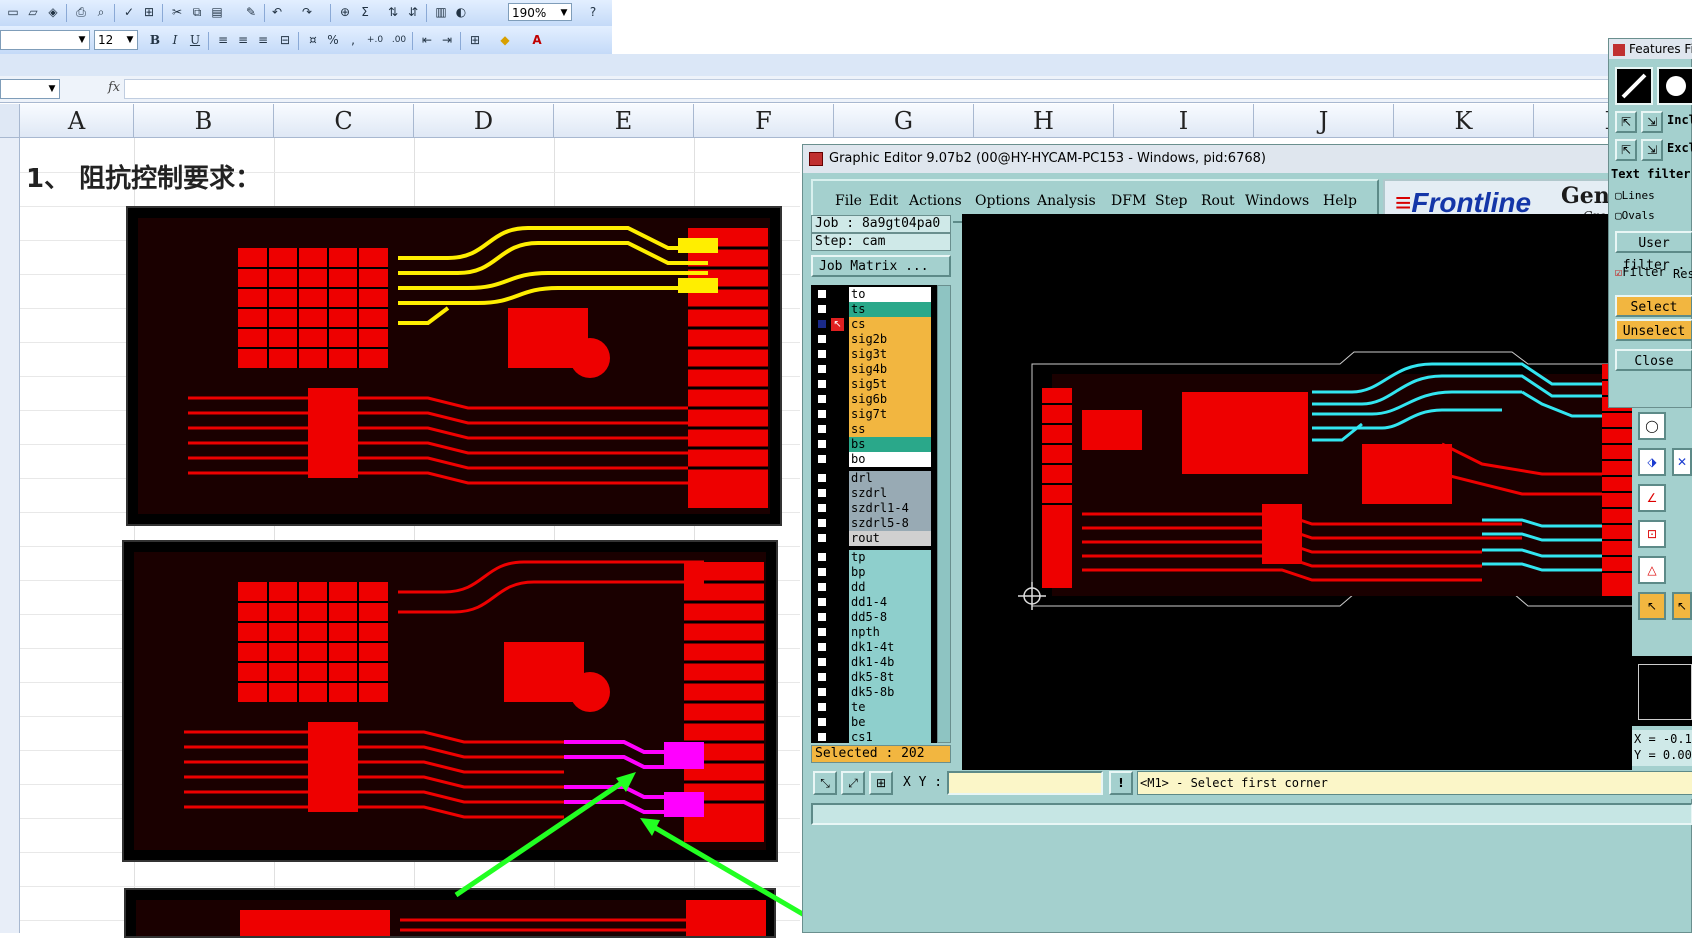 This screenshot has height=938, width=1692. I want to click on menu-file: File, so click(848, 201).